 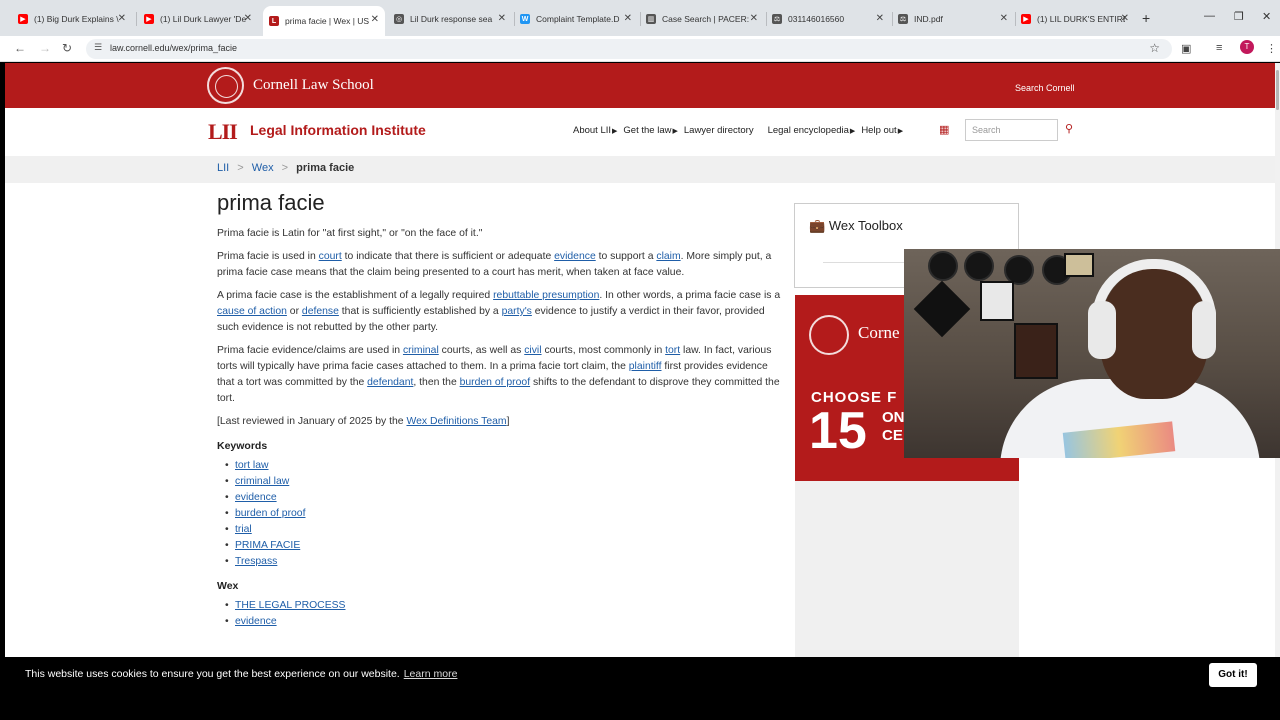 I want to click on cookie-accept-button: Got it!, so click(x=1233, y=675).